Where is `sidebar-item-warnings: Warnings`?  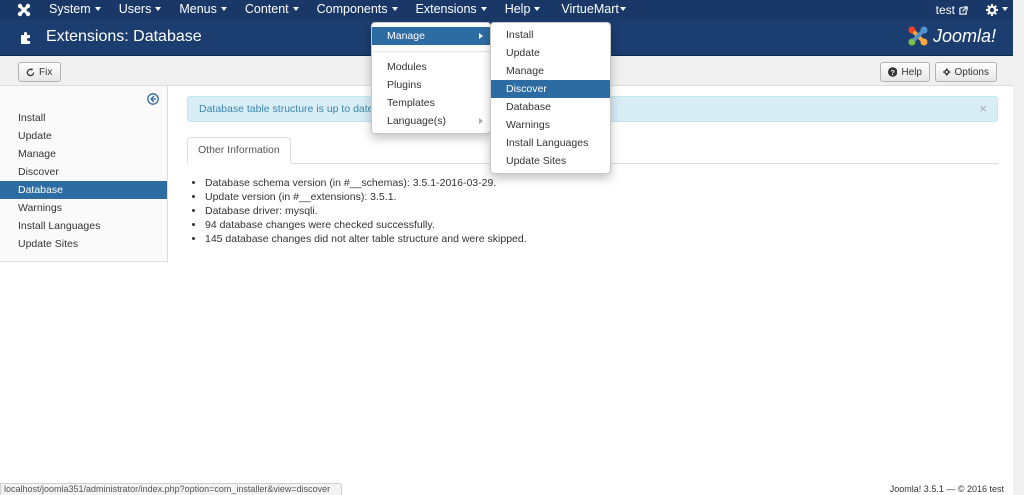 sidebar-item-warnings: Warnings is located at coordinates (83, 208).